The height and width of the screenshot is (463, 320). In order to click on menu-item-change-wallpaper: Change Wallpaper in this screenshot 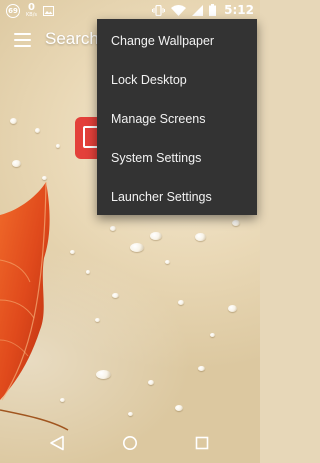, I will do `click(177, 40)`.